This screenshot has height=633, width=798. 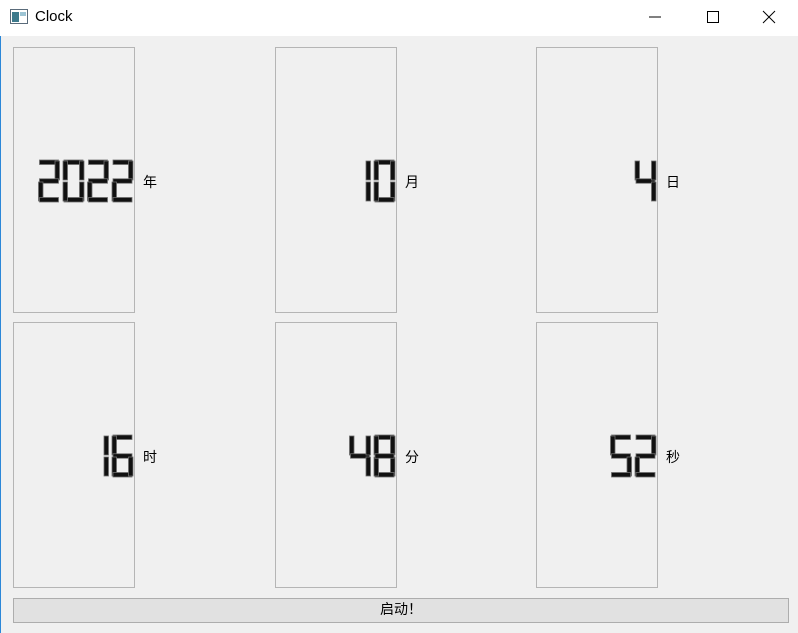 I want to click on minute-display, so click(x=336, y=455).